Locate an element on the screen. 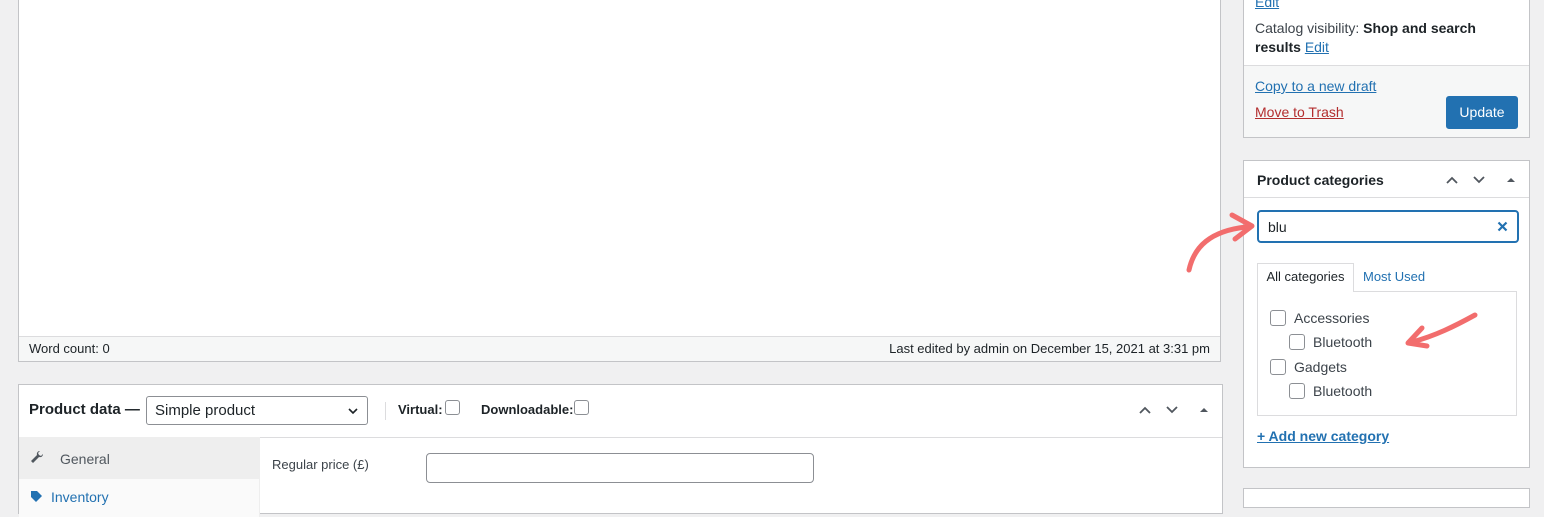 The image size is (1544, 517). edit-link: Edit is located at coordinates (1267, 5).